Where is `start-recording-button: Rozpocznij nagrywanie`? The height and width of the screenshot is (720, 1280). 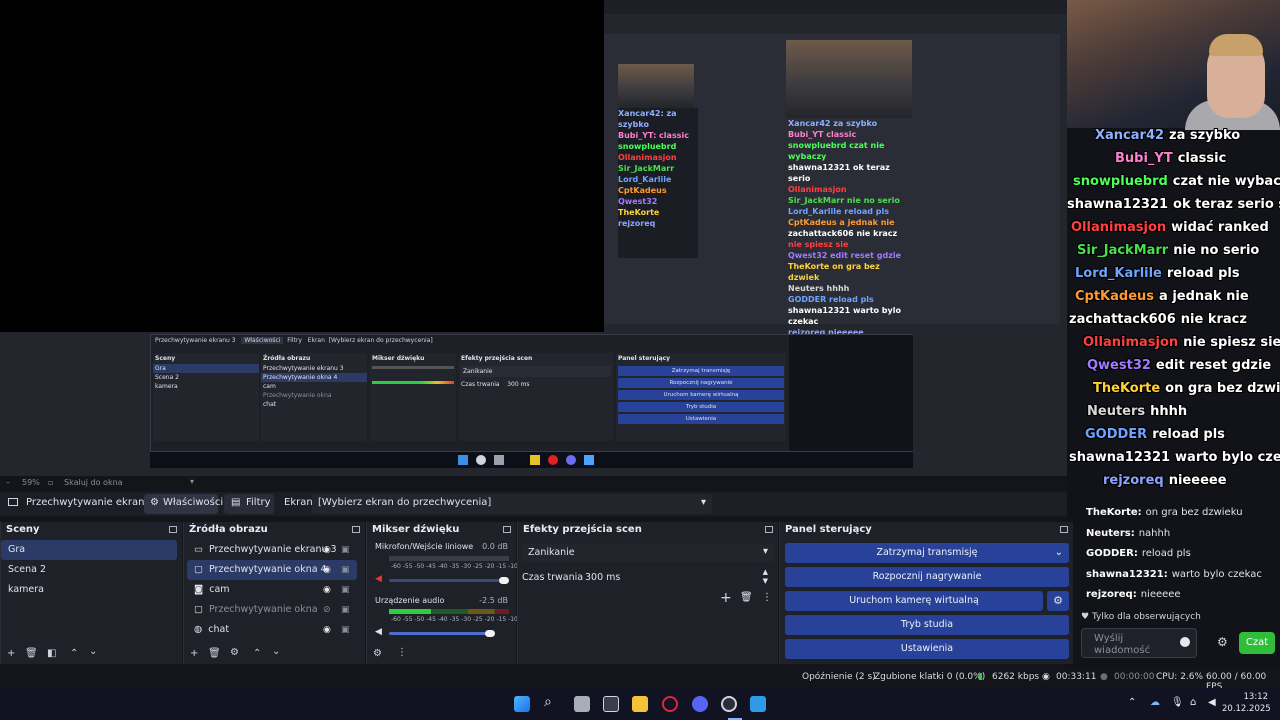
start-recording-button: Rozpocznij nagrywanie is located at coordinates (927, 577).